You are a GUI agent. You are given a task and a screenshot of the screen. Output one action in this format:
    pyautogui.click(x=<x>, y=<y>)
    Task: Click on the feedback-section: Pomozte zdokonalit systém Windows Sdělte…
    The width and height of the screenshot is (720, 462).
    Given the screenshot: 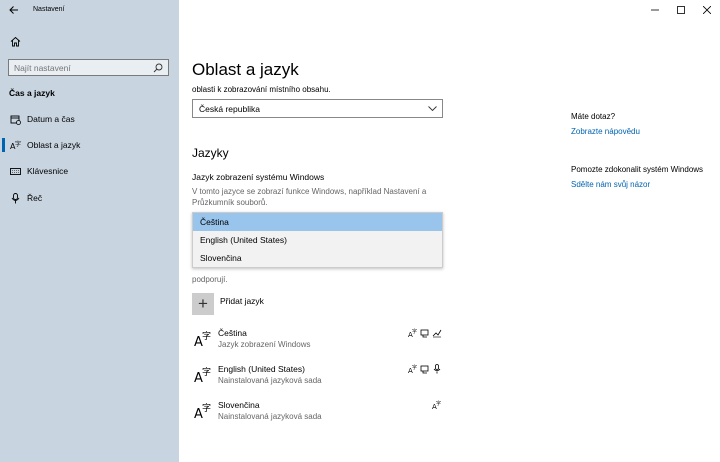 What is the action you would take?
    pyautogui.click(x=641, y=177)
    